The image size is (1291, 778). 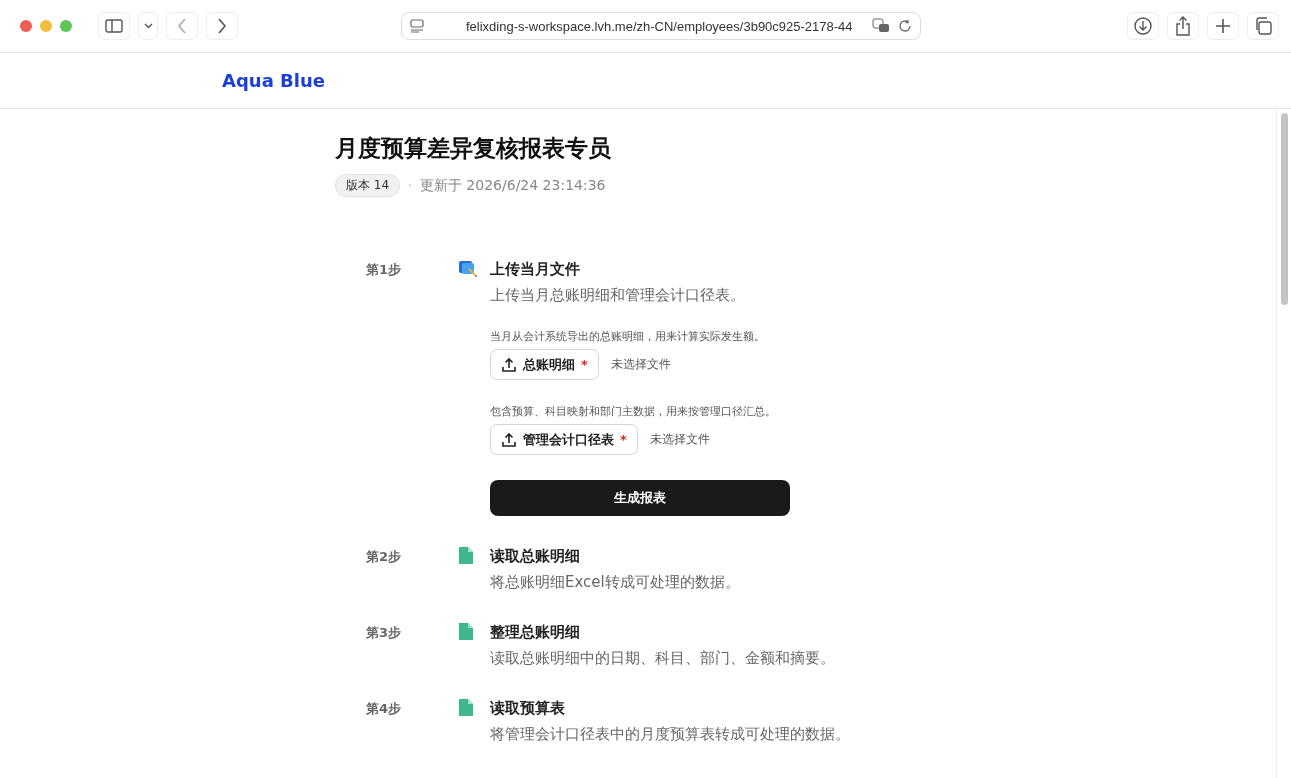 I want to click on upload-hint: 包含预算、科目映射和部门主数据，用来按管理口径汇总。, so click(x=633, y=411).